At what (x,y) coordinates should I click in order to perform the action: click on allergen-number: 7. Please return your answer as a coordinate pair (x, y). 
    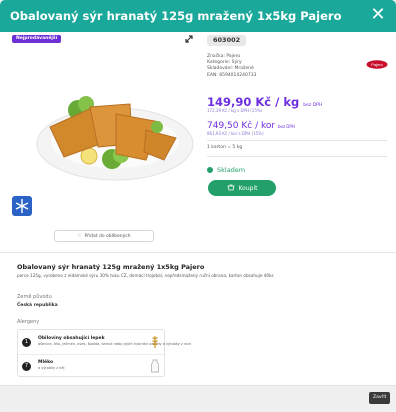
    Looking at the image, I should click on (26, 366).